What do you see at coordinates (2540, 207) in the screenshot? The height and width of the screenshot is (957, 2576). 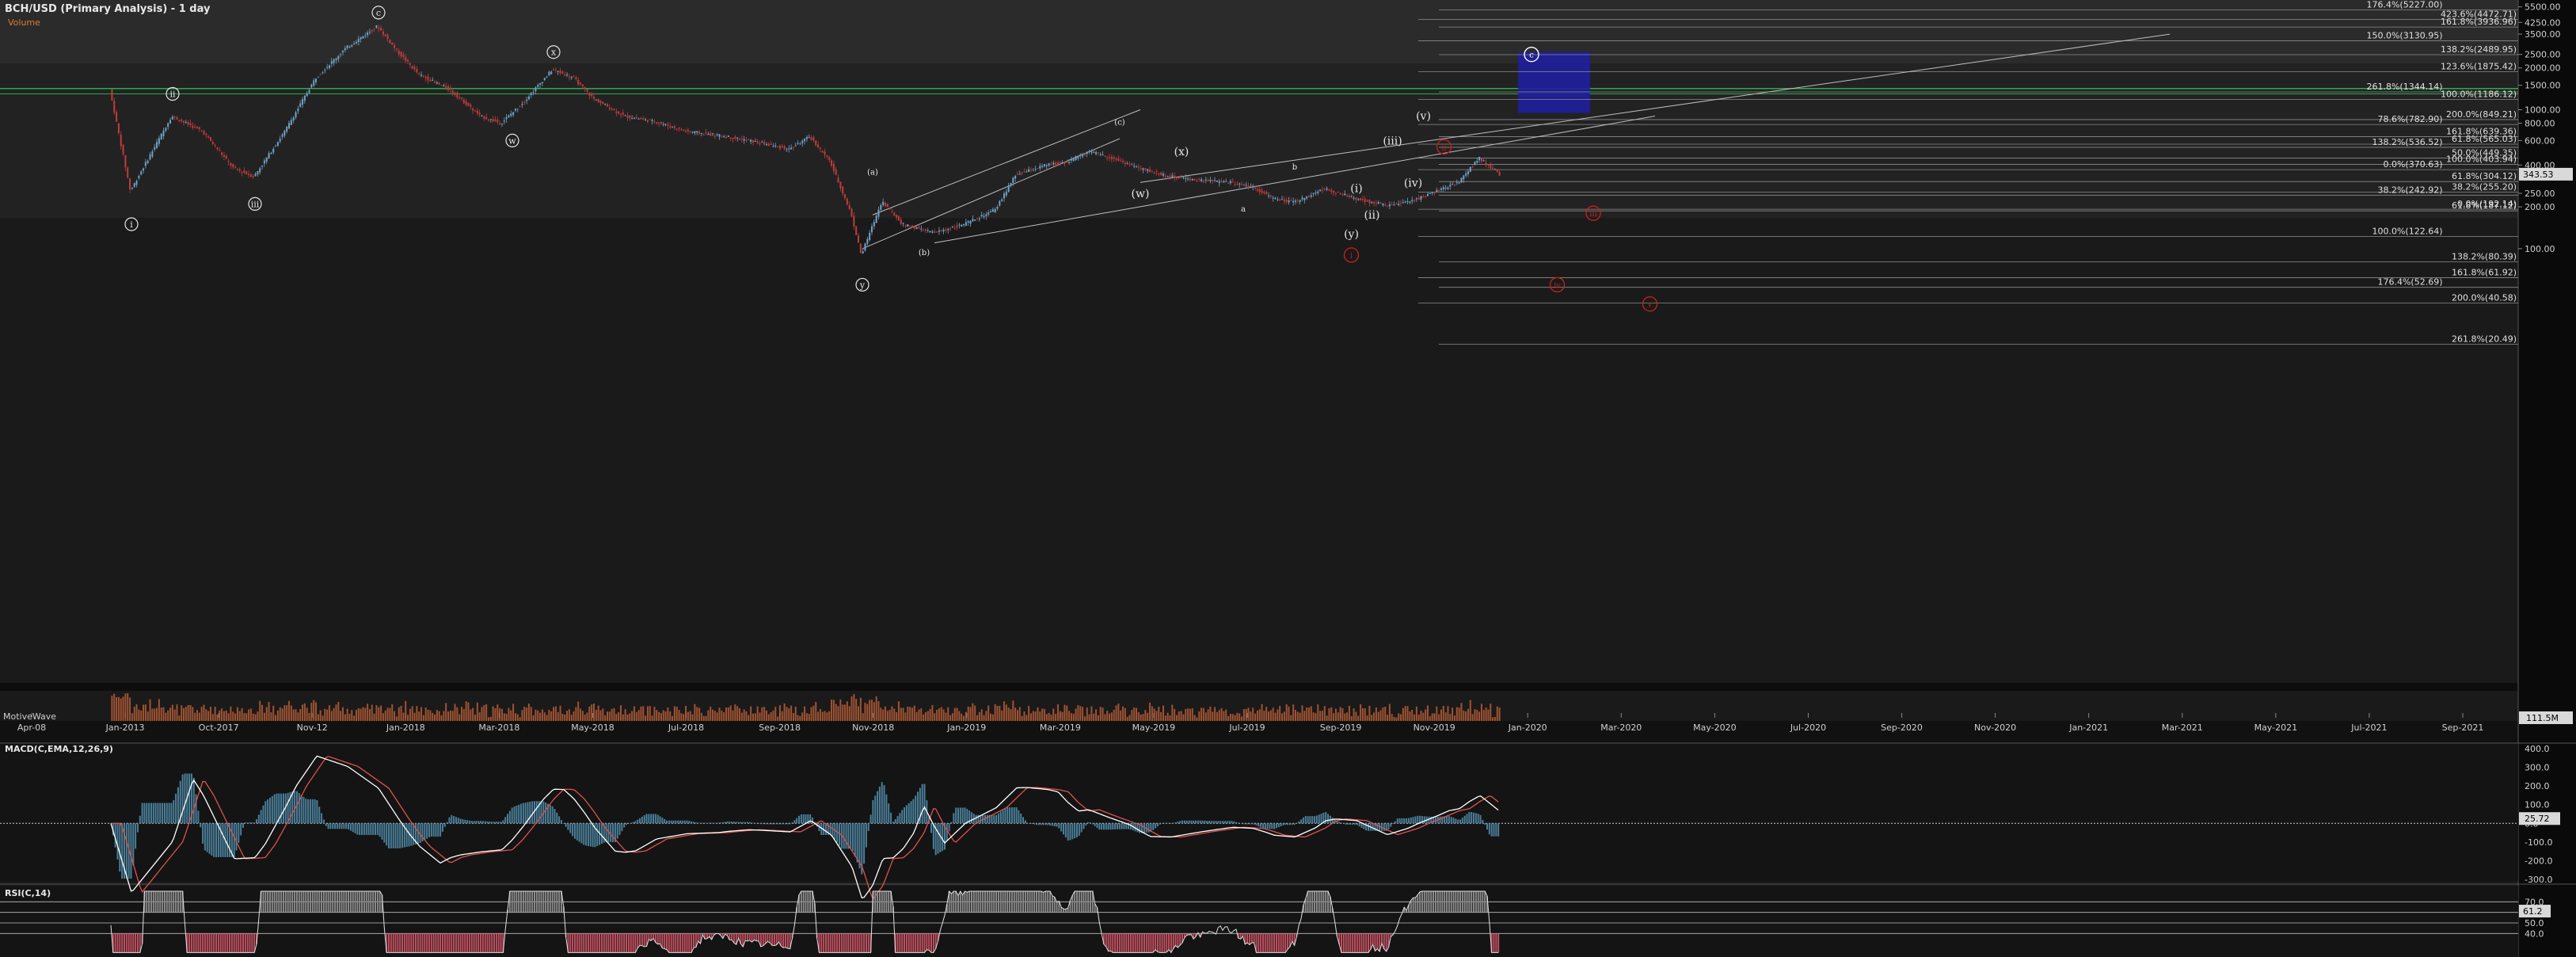 I see `price-tick-label: 200.00` at bounding box center [2540, 207].